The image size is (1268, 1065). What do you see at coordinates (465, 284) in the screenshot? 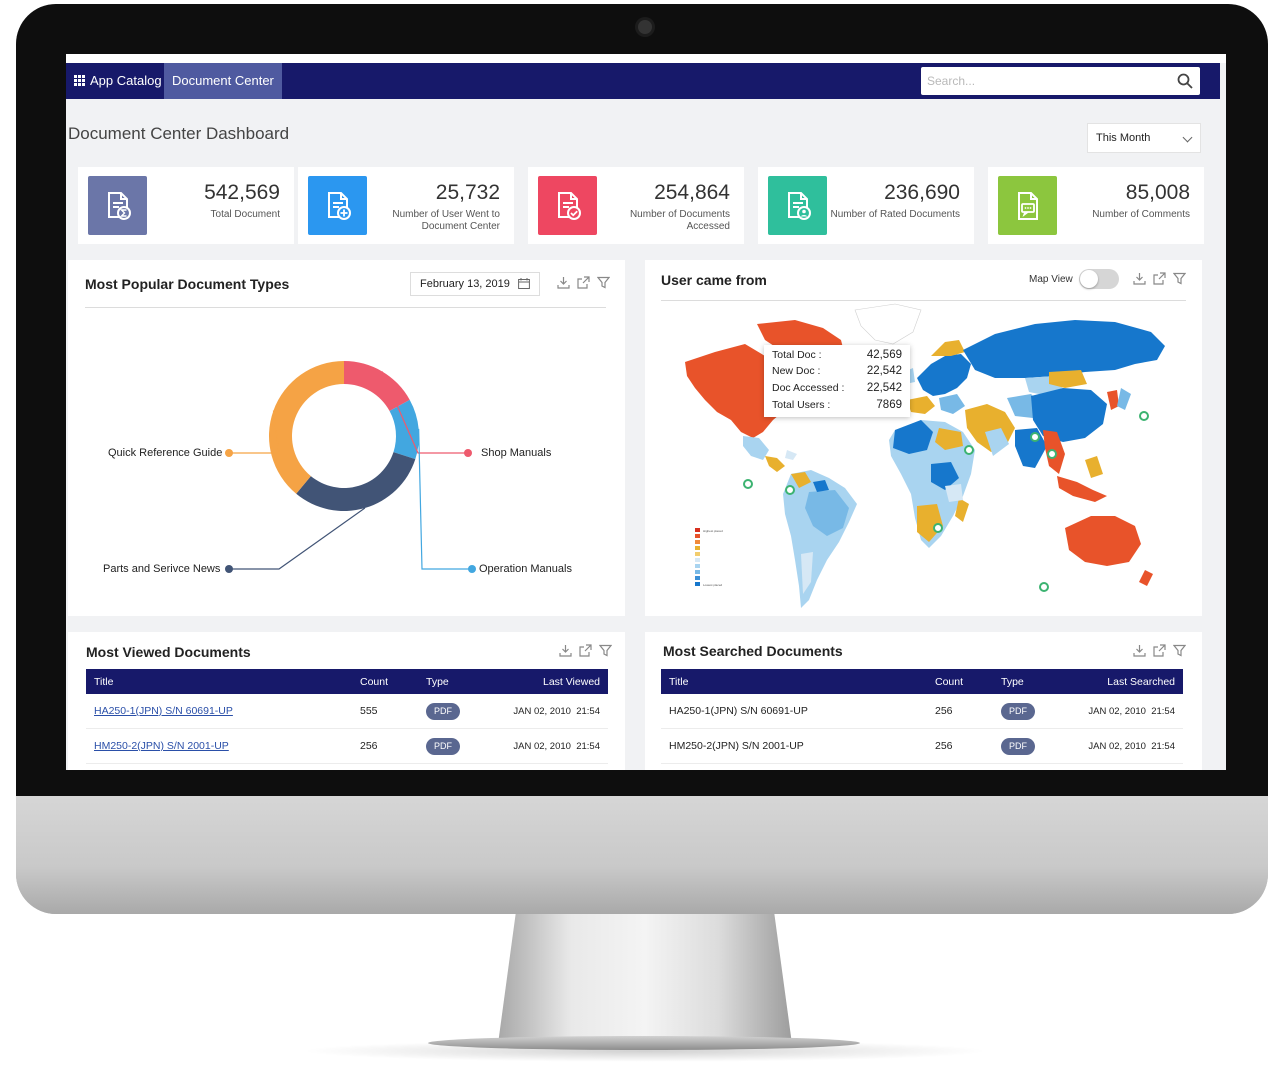
I see `date-value: February 13, 2019` at bounding box center [465, 284].